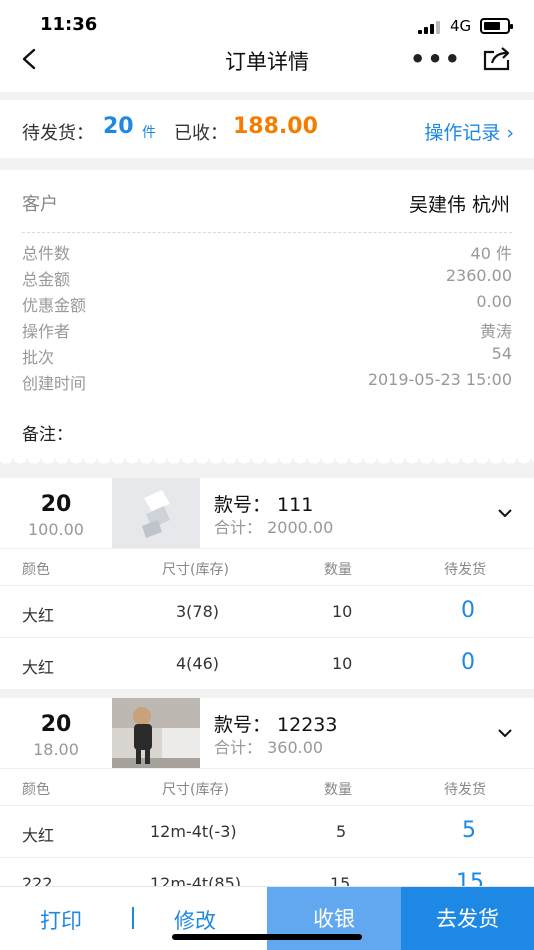 This screenshot has width=534, height=950. Describe the element at coordinates (46, 331) in the screenshot. I see `operator-label: 操作者` at that location.